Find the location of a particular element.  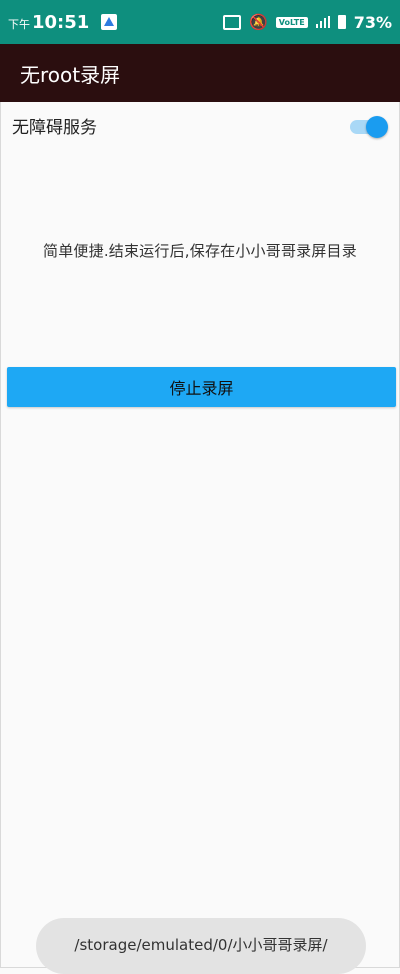

status-time-prefix: 下午 is located at coordinates (19, 24).